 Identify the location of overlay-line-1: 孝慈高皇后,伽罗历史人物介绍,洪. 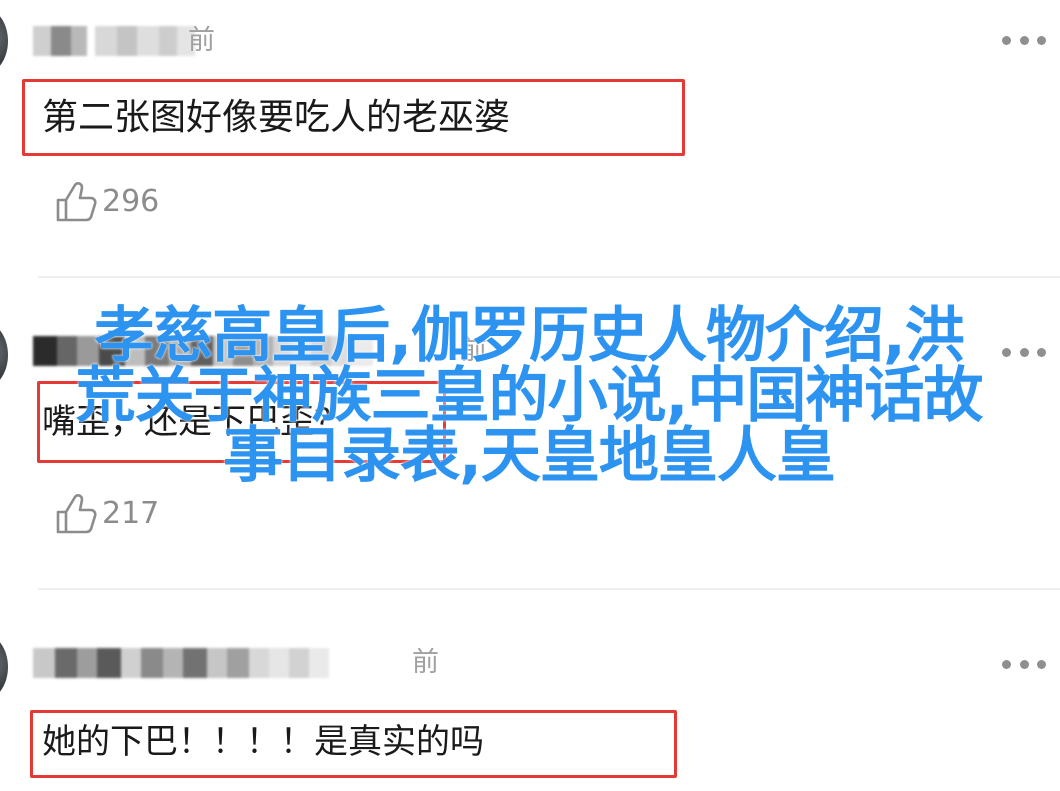
(529, 336).